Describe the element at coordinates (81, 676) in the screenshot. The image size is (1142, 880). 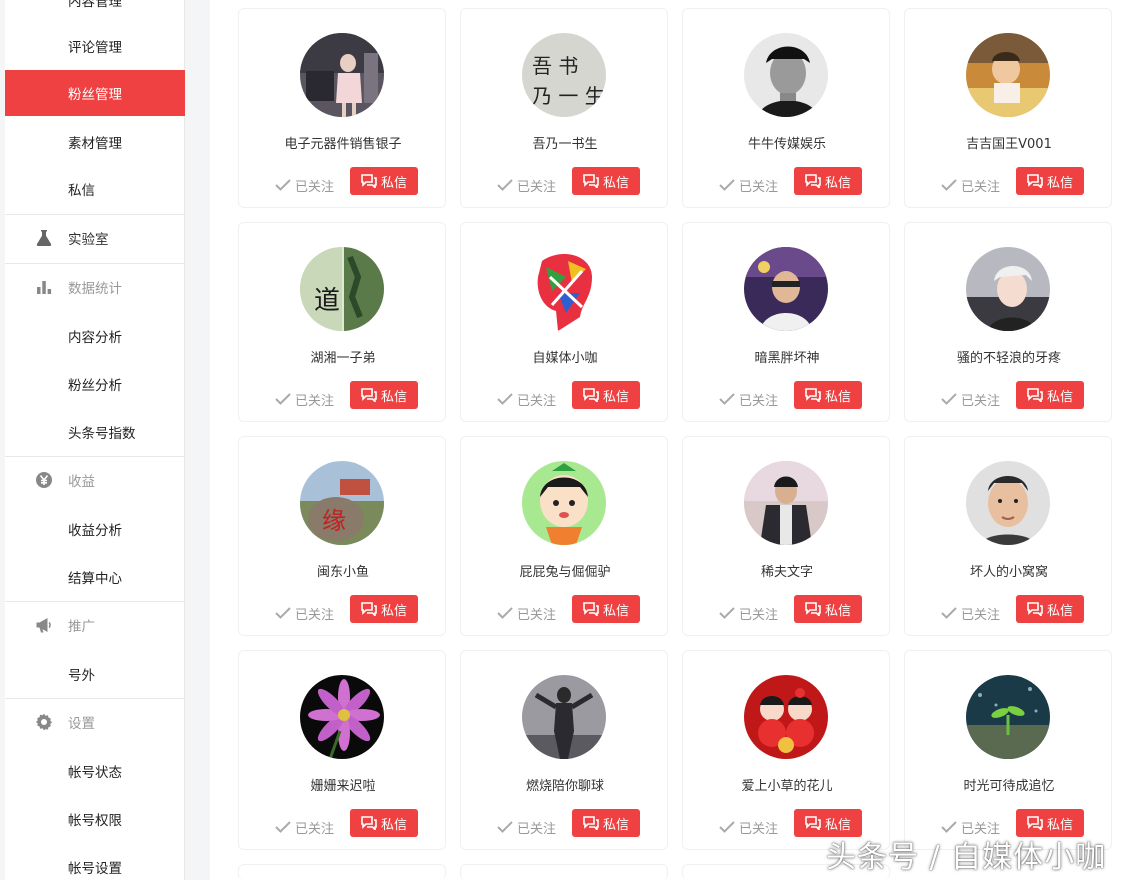
I see `sidebar-item-label: 号外` at that location.